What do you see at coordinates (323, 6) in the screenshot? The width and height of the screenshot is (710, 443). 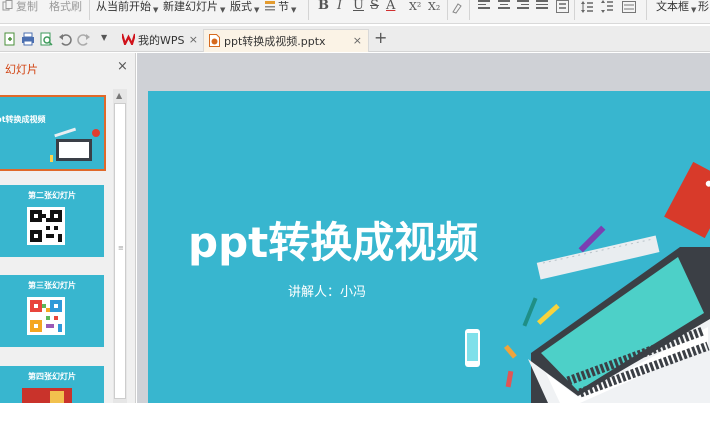 I see `bold-button: B` at bounding box center [323, 6].